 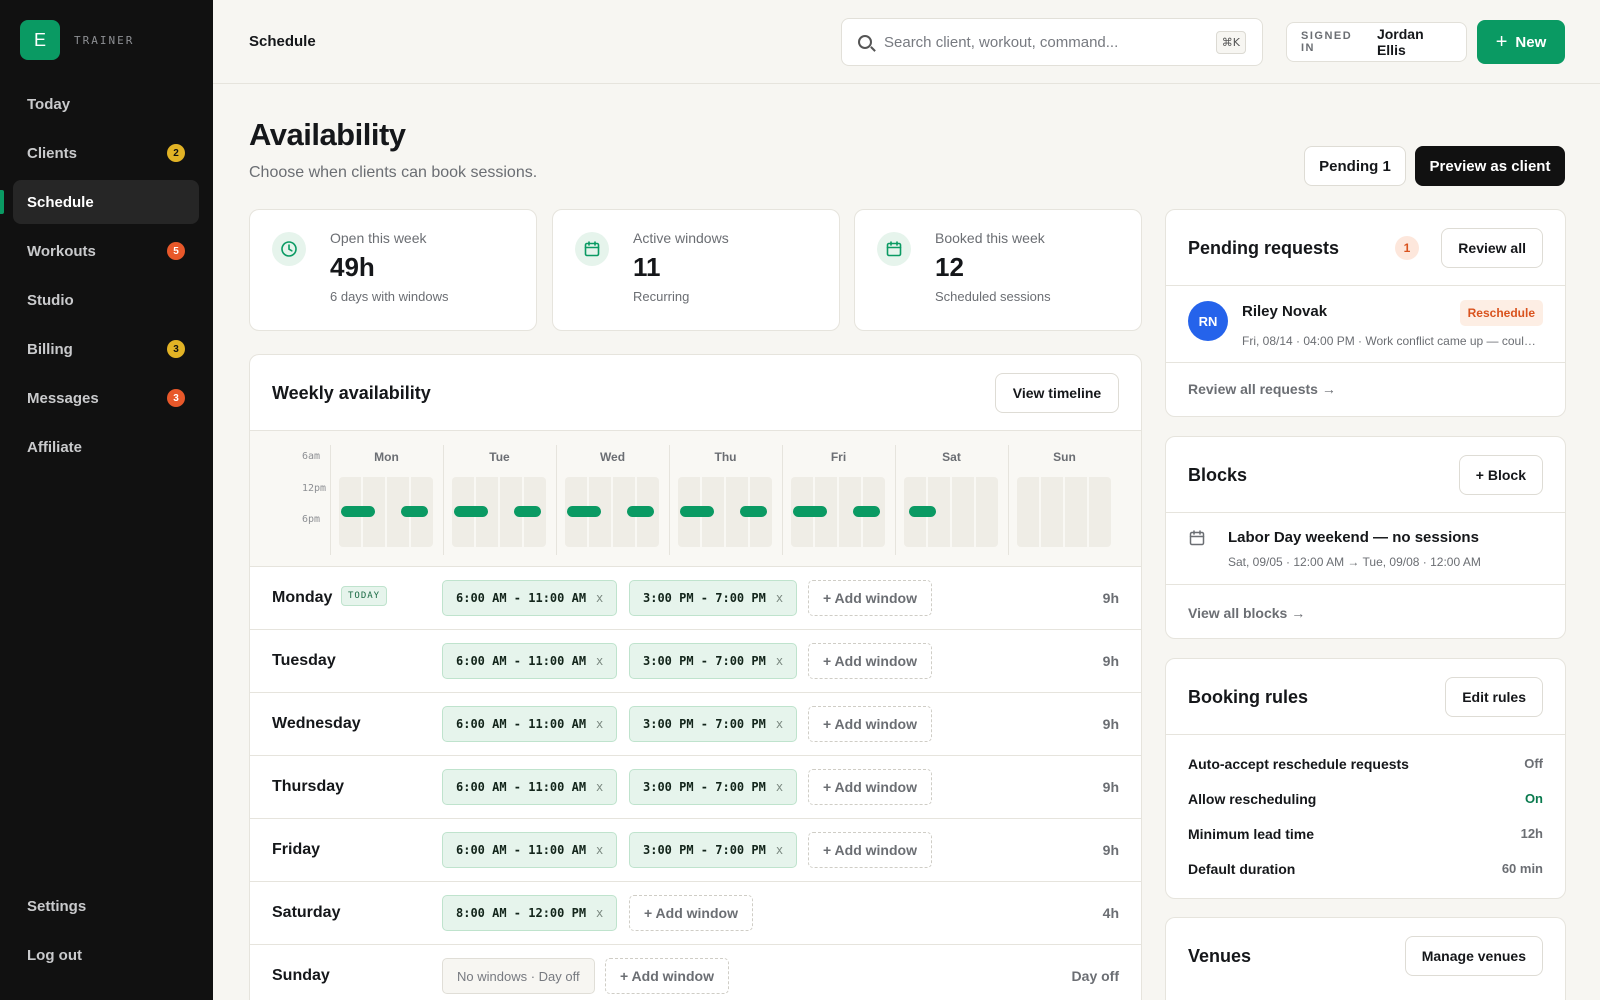 I want to click on review-all-requests-link: Review all requests →, so click(x=1262, y=389).